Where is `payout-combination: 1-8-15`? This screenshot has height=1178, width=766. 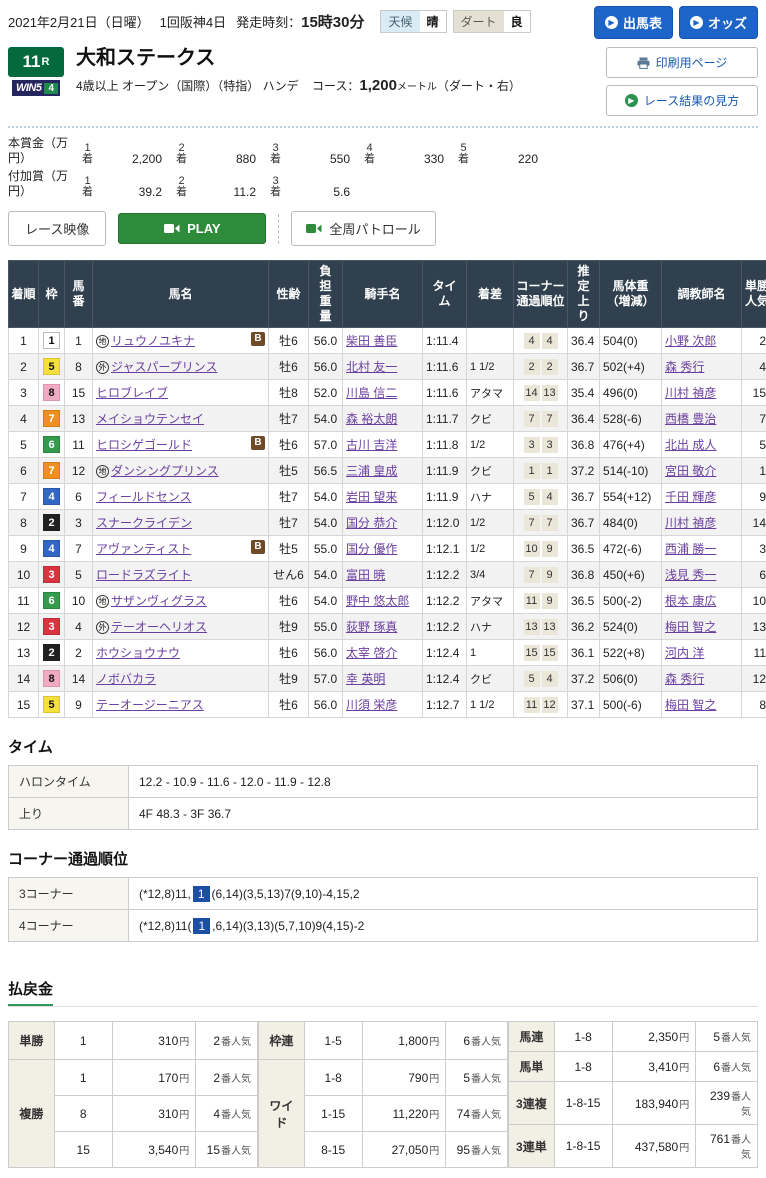 payout-combination: 1-8-15 is located at coordinates (583, 1146).